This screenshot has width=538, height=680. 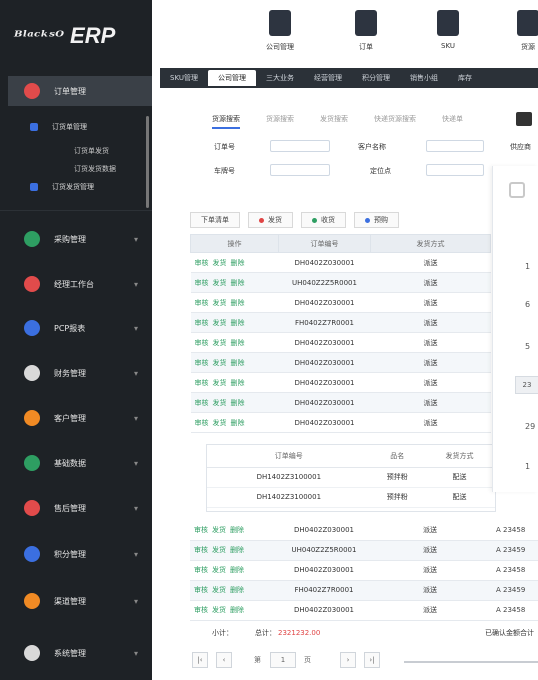 I want to click on column-header: 发货方式, so click(x=430, y=243).